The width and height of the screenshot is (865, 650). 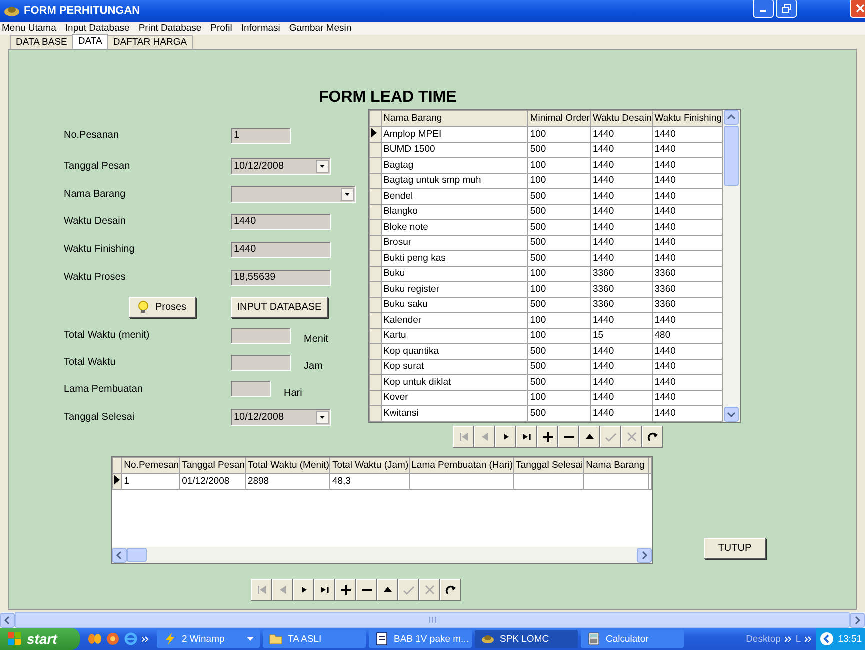 I want to click on scroll-down-icon, so click(x=731, y=414).